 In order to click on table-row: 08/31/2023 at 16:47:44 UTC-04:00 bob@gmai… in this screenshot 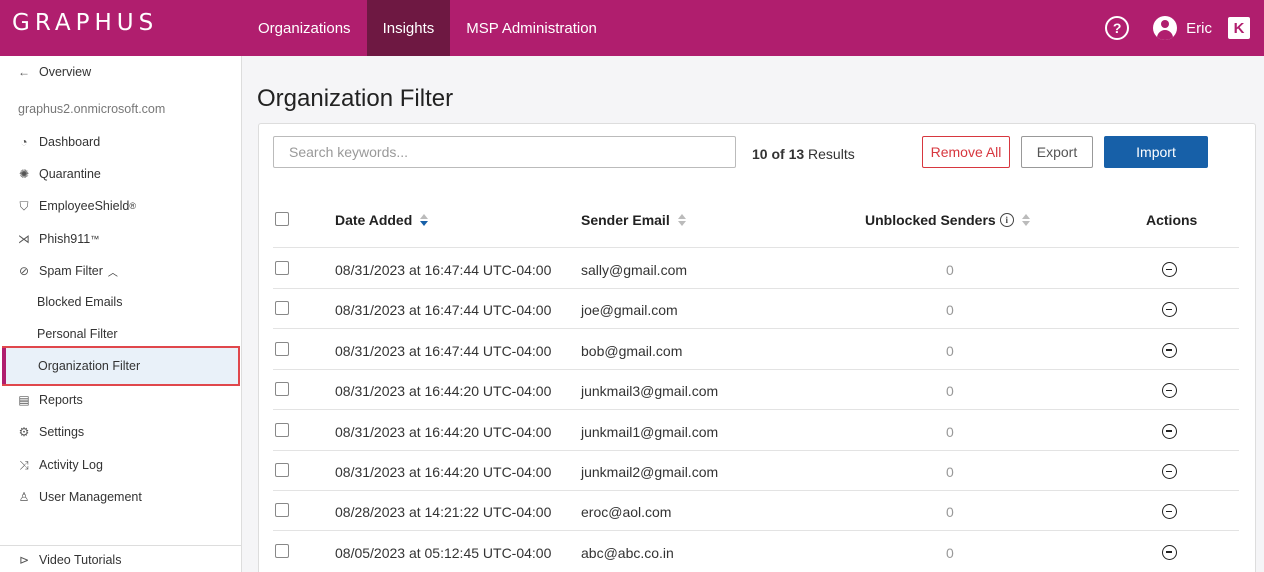, I will do `click(632, 349)`.